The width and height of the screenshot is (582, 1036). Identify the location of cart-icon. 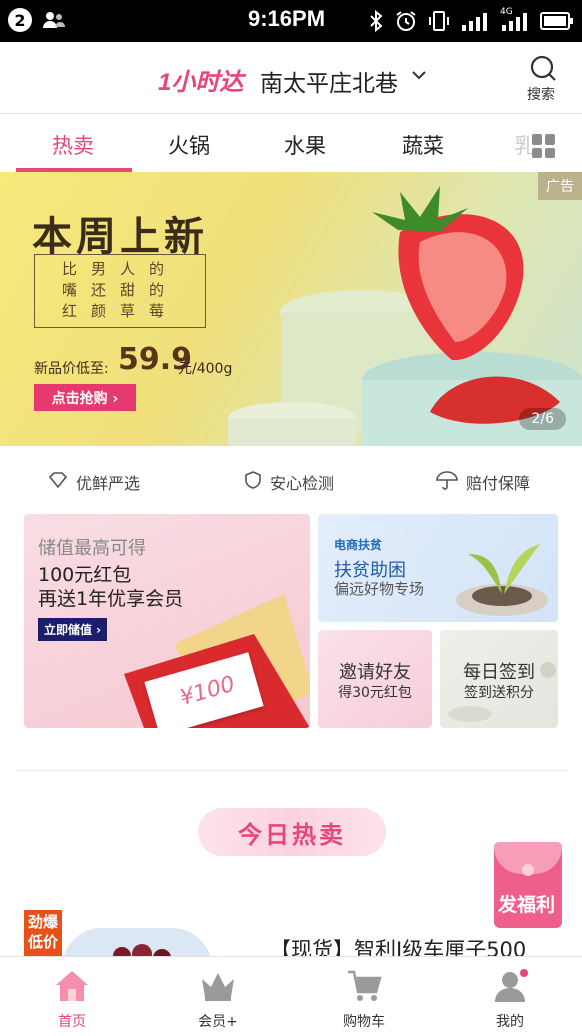
(364, 986).